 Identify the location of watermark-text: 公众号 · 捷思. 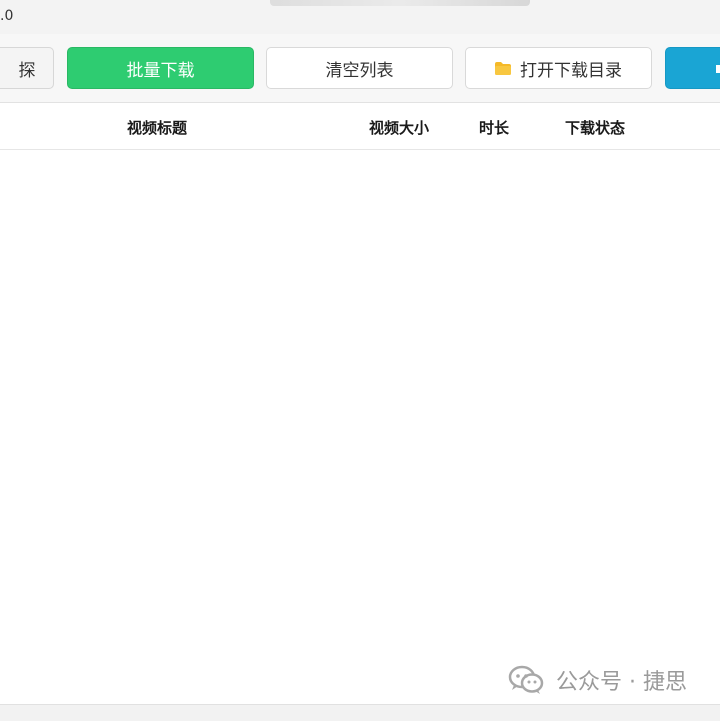
(621, 682).